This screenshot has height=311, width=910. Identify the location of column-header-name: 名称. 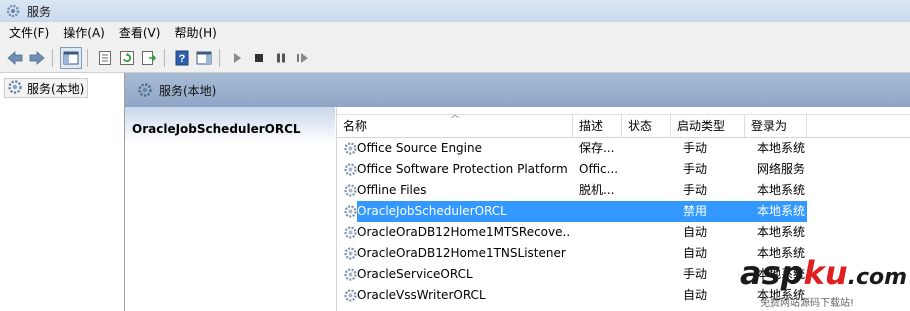
(455, 126).